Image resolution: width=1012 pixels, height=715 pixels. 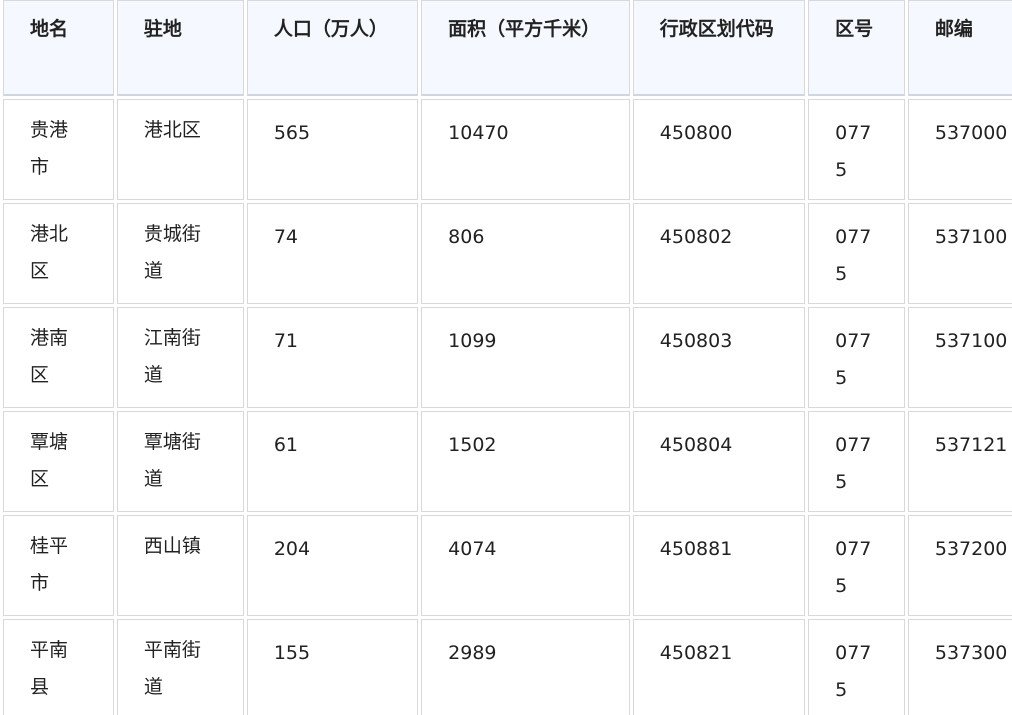 What do you see at coordinates (58, 667) in the screenshot?
I see `cell-place-name: 平南县` at bounding box center [58, 667].